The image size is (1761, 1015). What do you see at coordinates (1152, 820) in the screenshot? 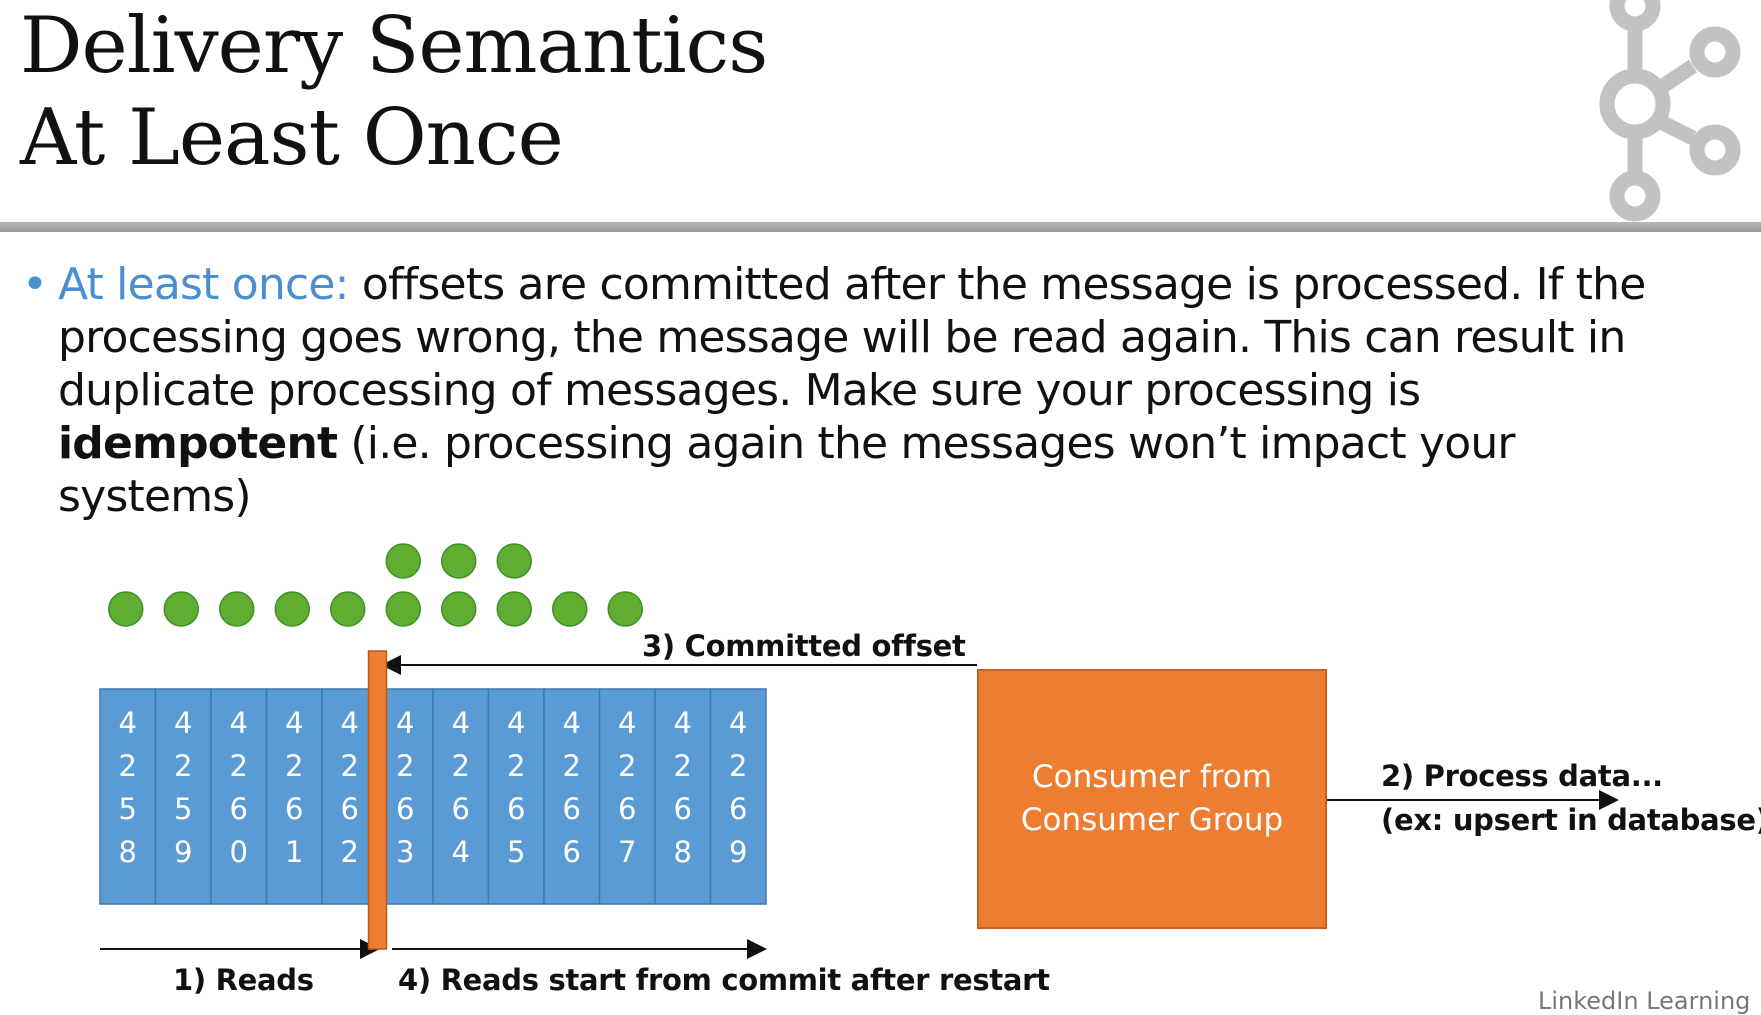
I see `consumer-label-line-2: Consumer Group` at bounding box center [1152, 820].